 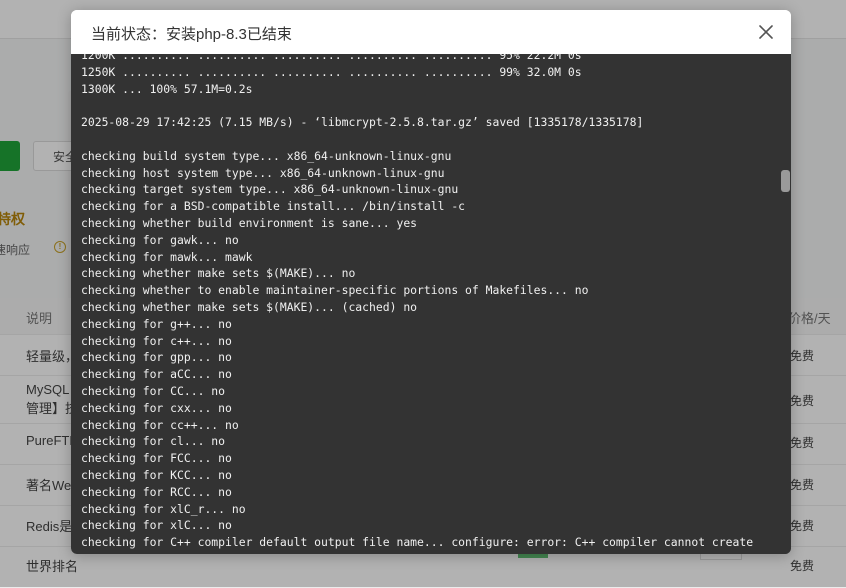 What do you see at coordinates (156, 340) in the screenshot?
I see `log-line: checking for c++... no` at bounding box center [156, 340].